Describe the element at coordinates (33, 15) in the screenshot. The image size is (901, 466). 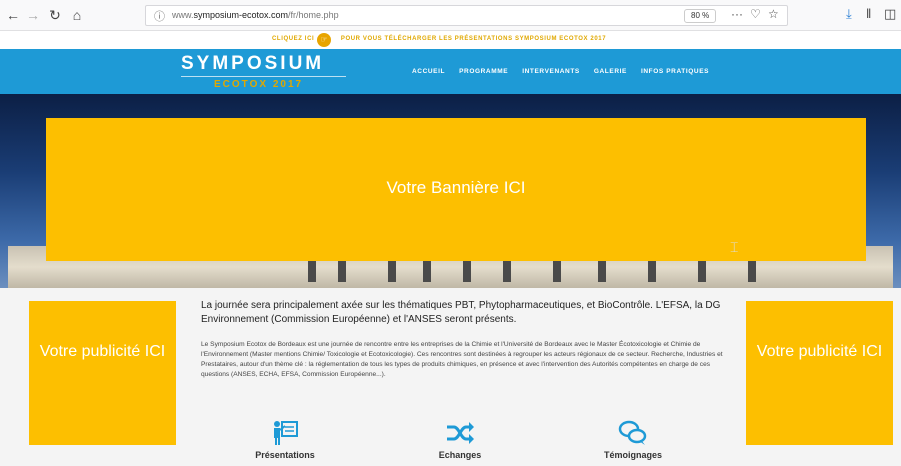
I see `forward-icon: →` at that location.